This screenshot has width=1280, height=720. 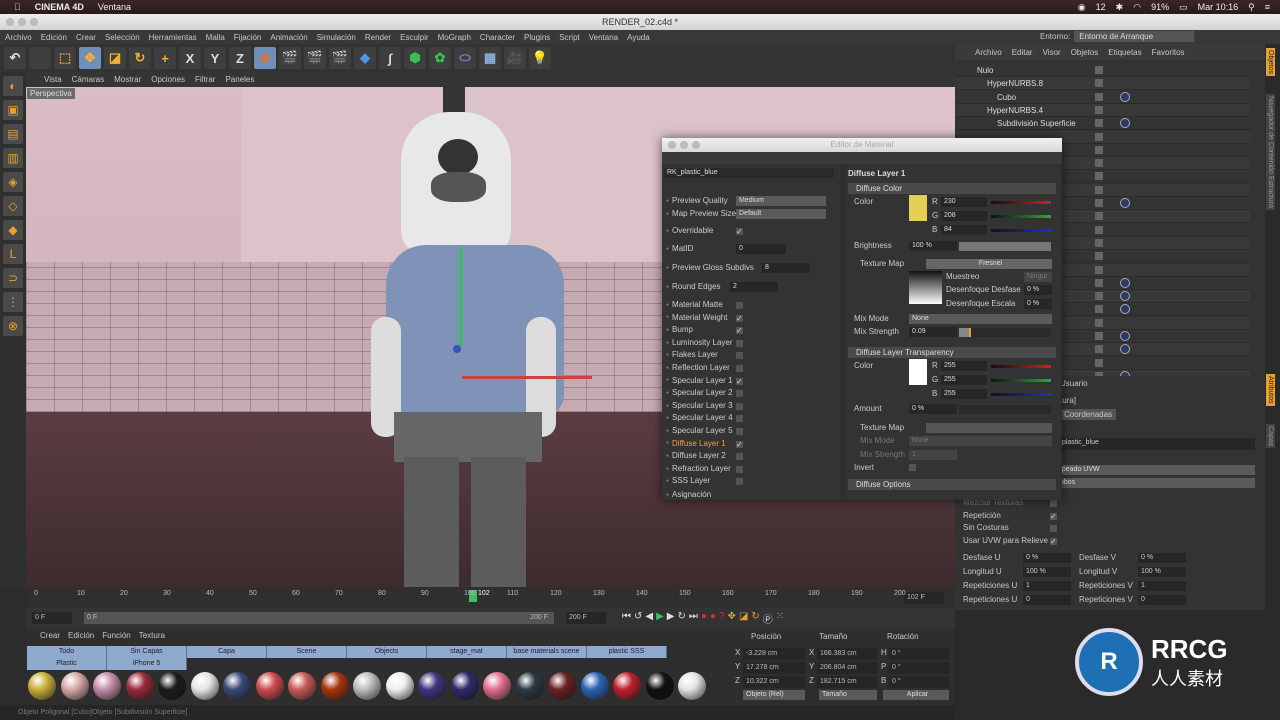 I want to click on menu-herramientas: Herramientas, so click(x=173, y=37).